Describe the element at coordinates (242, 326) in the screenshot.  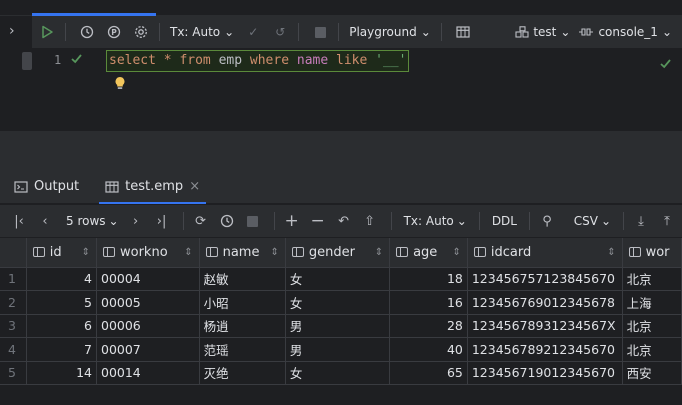
I see `table-cell-name: 杨逍` at that location.